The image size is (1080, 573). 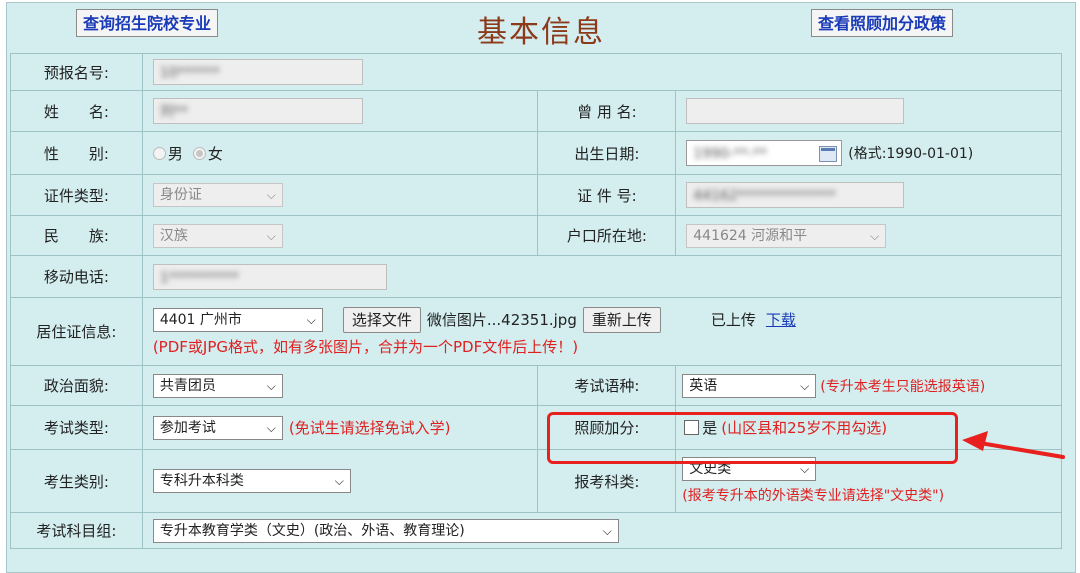 What do you see at coordinates (217, 235) in the screenshot?
I see `ethnicity-select: 汉族 ⌵` at bounding box center [217, 235].